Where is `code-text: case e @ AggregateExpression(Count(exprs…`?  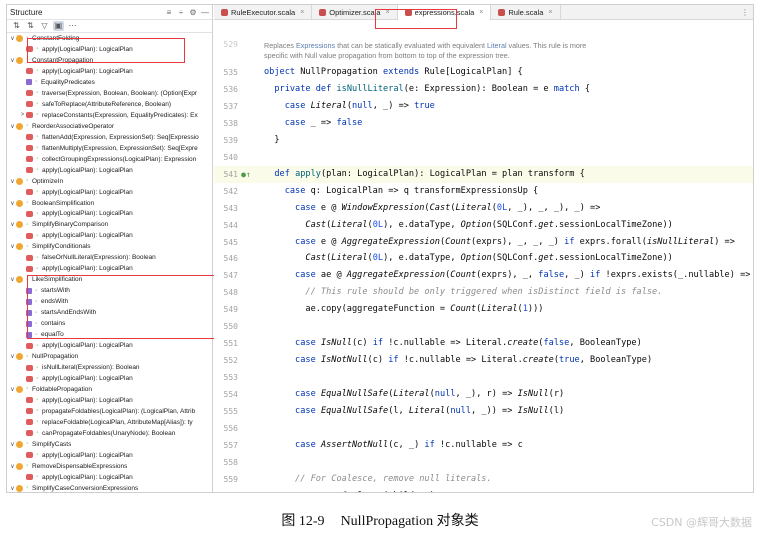 code-text: case e @ AggregateExpression(Count(exprs… is located at coordinates (499, 242).